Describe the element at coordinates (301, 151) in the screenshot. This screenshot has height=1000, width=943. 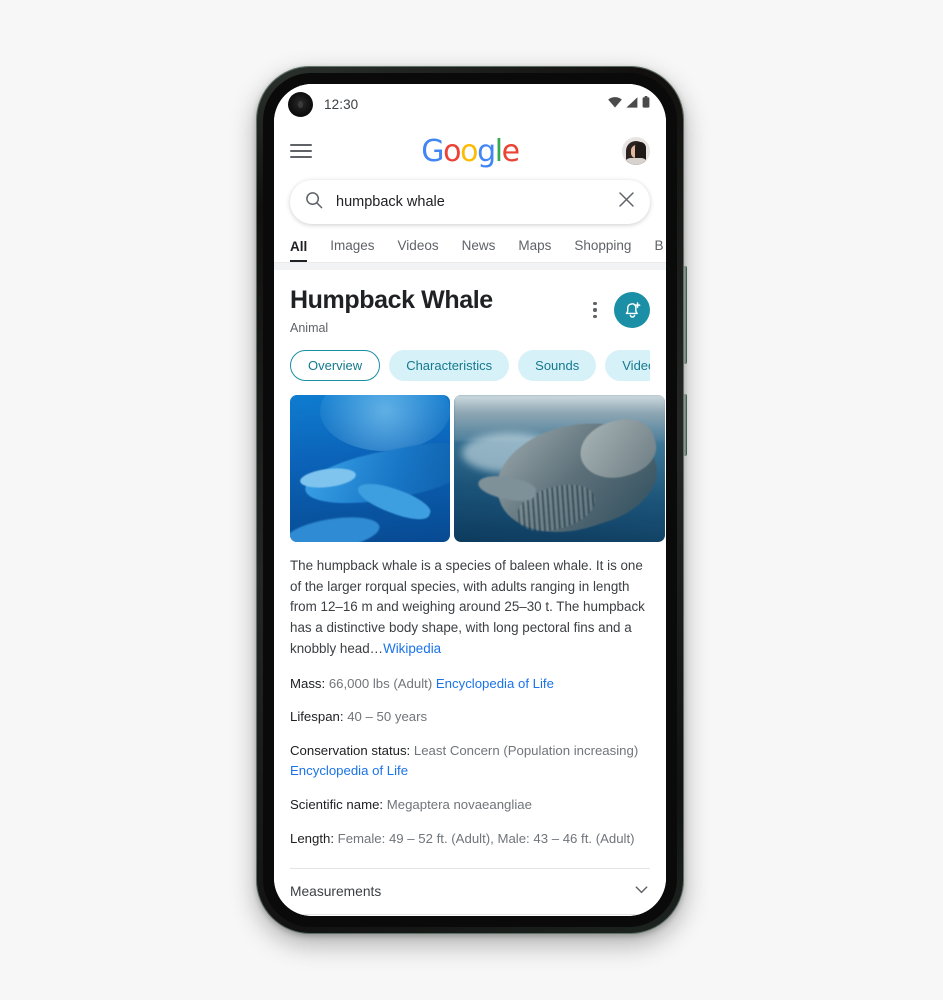
I see `hamburger-menu-icon` at that location.